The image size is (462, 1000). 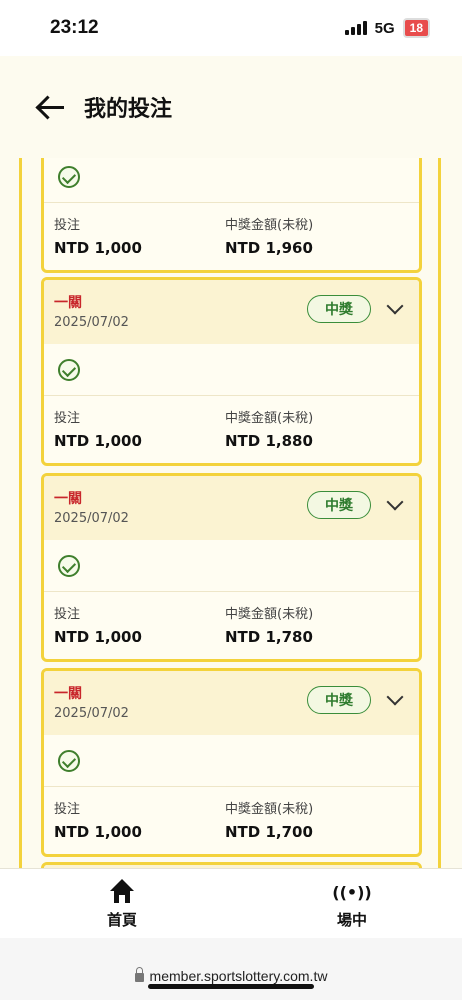 I want to click on network-type: 5G, so click(x=384, y=28).